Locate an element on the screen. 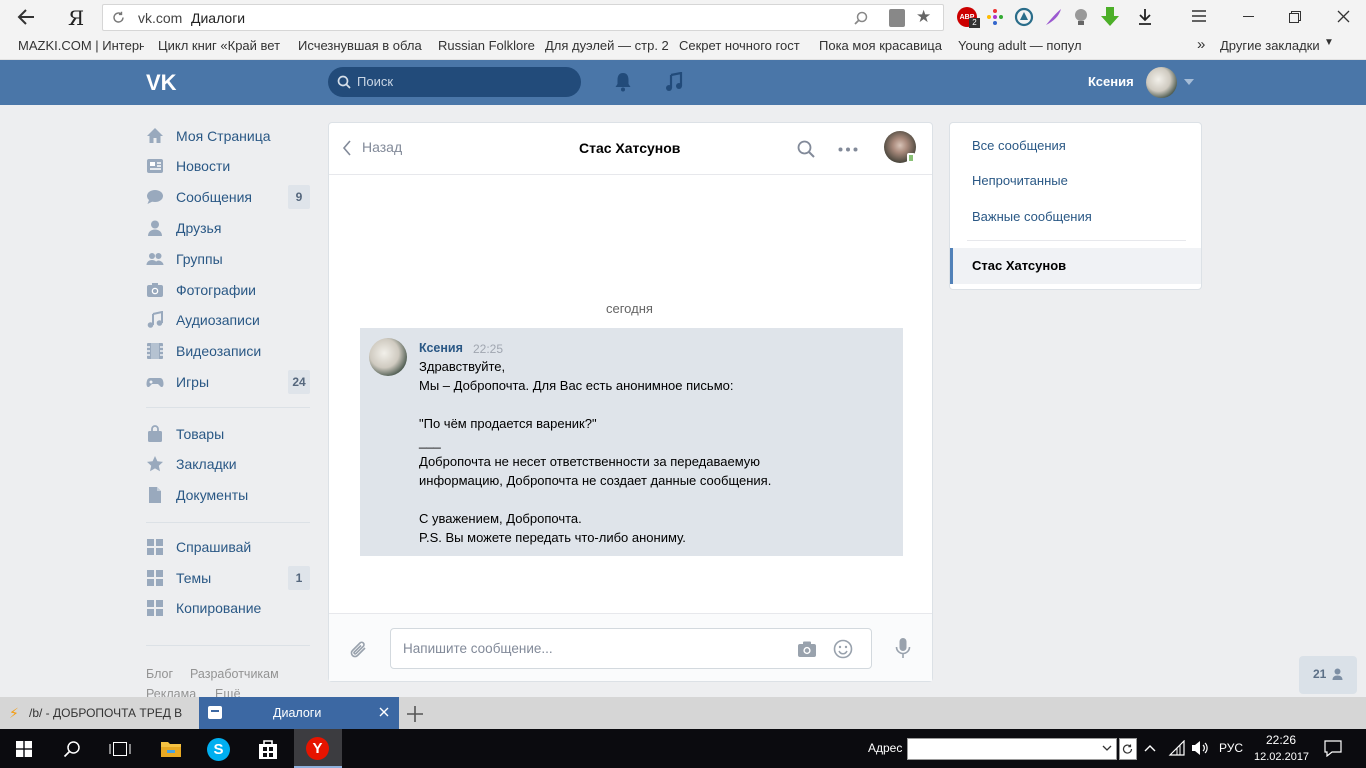  menu-item-news: Новости is located at coordinates (228, 166).